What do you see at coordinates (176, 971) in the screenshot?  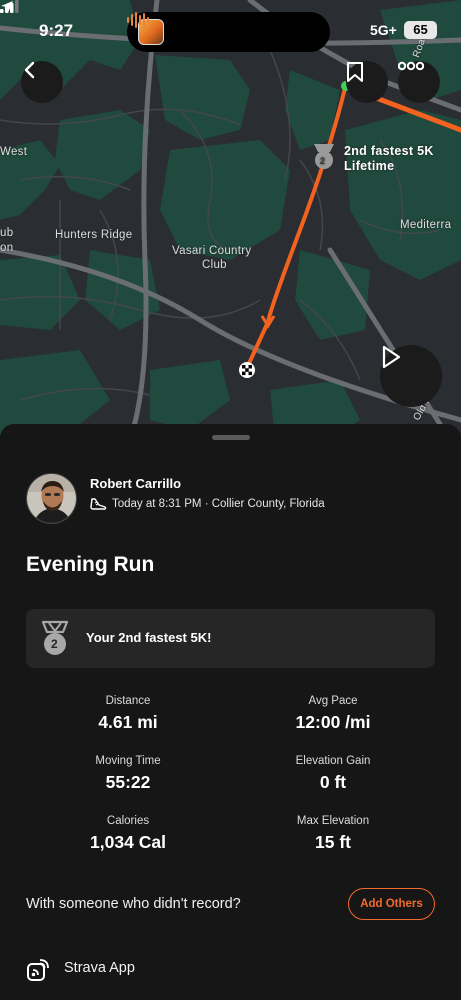 I see `strava-app-row: Strava App` at bounding box center [176, 971].